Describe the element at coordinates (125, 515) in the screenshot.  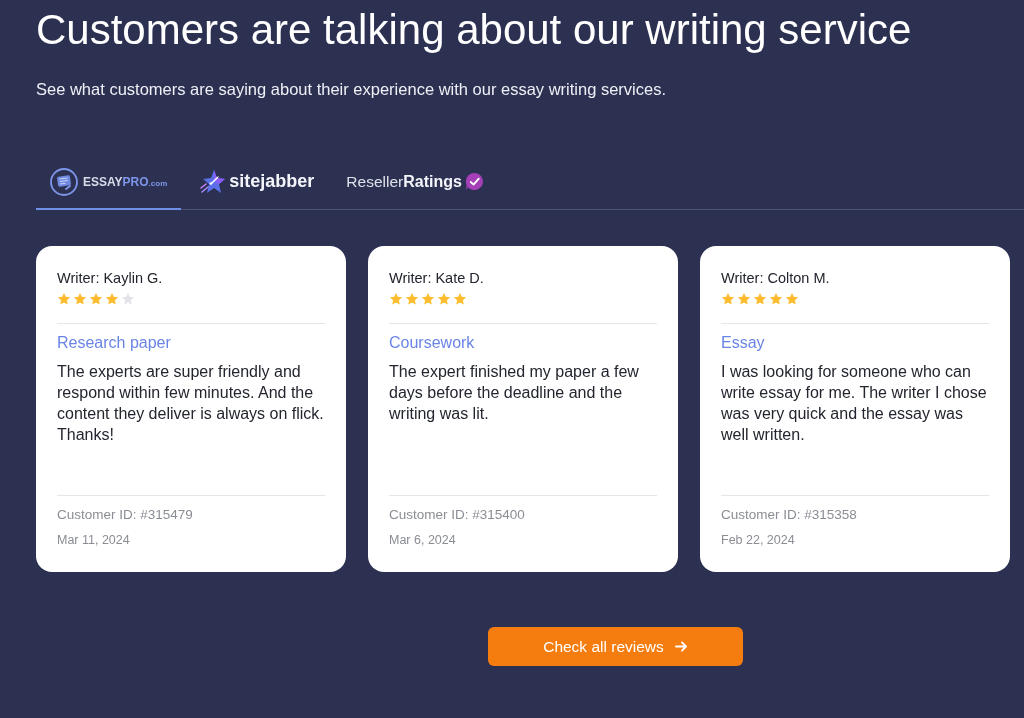
I see `customer-id: Customer ID: #315479` at that location.